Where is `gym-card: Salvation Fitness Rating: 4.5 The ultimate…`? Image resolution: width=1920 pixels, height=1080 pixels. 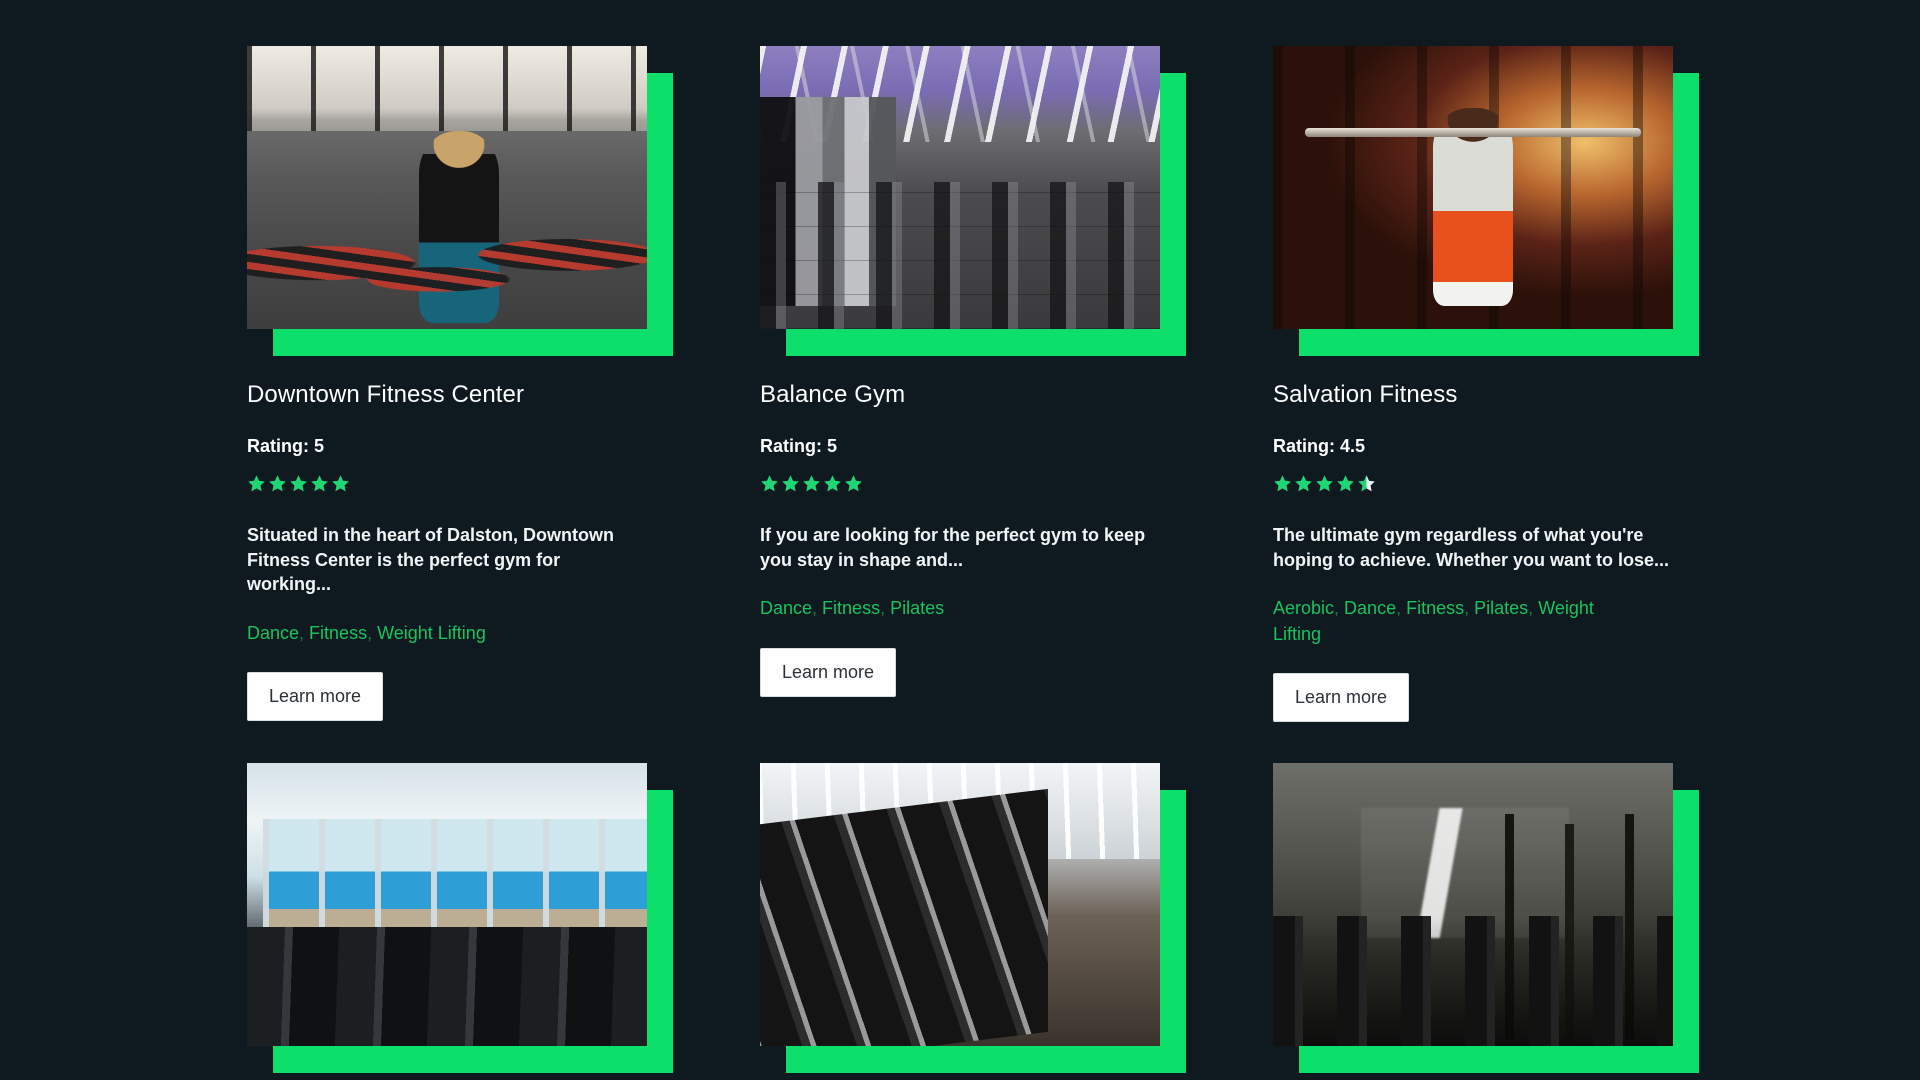
gym-card: Salvation Fitness Rating: 4.5 The ultimate… is located at coordinates (1498, 384).